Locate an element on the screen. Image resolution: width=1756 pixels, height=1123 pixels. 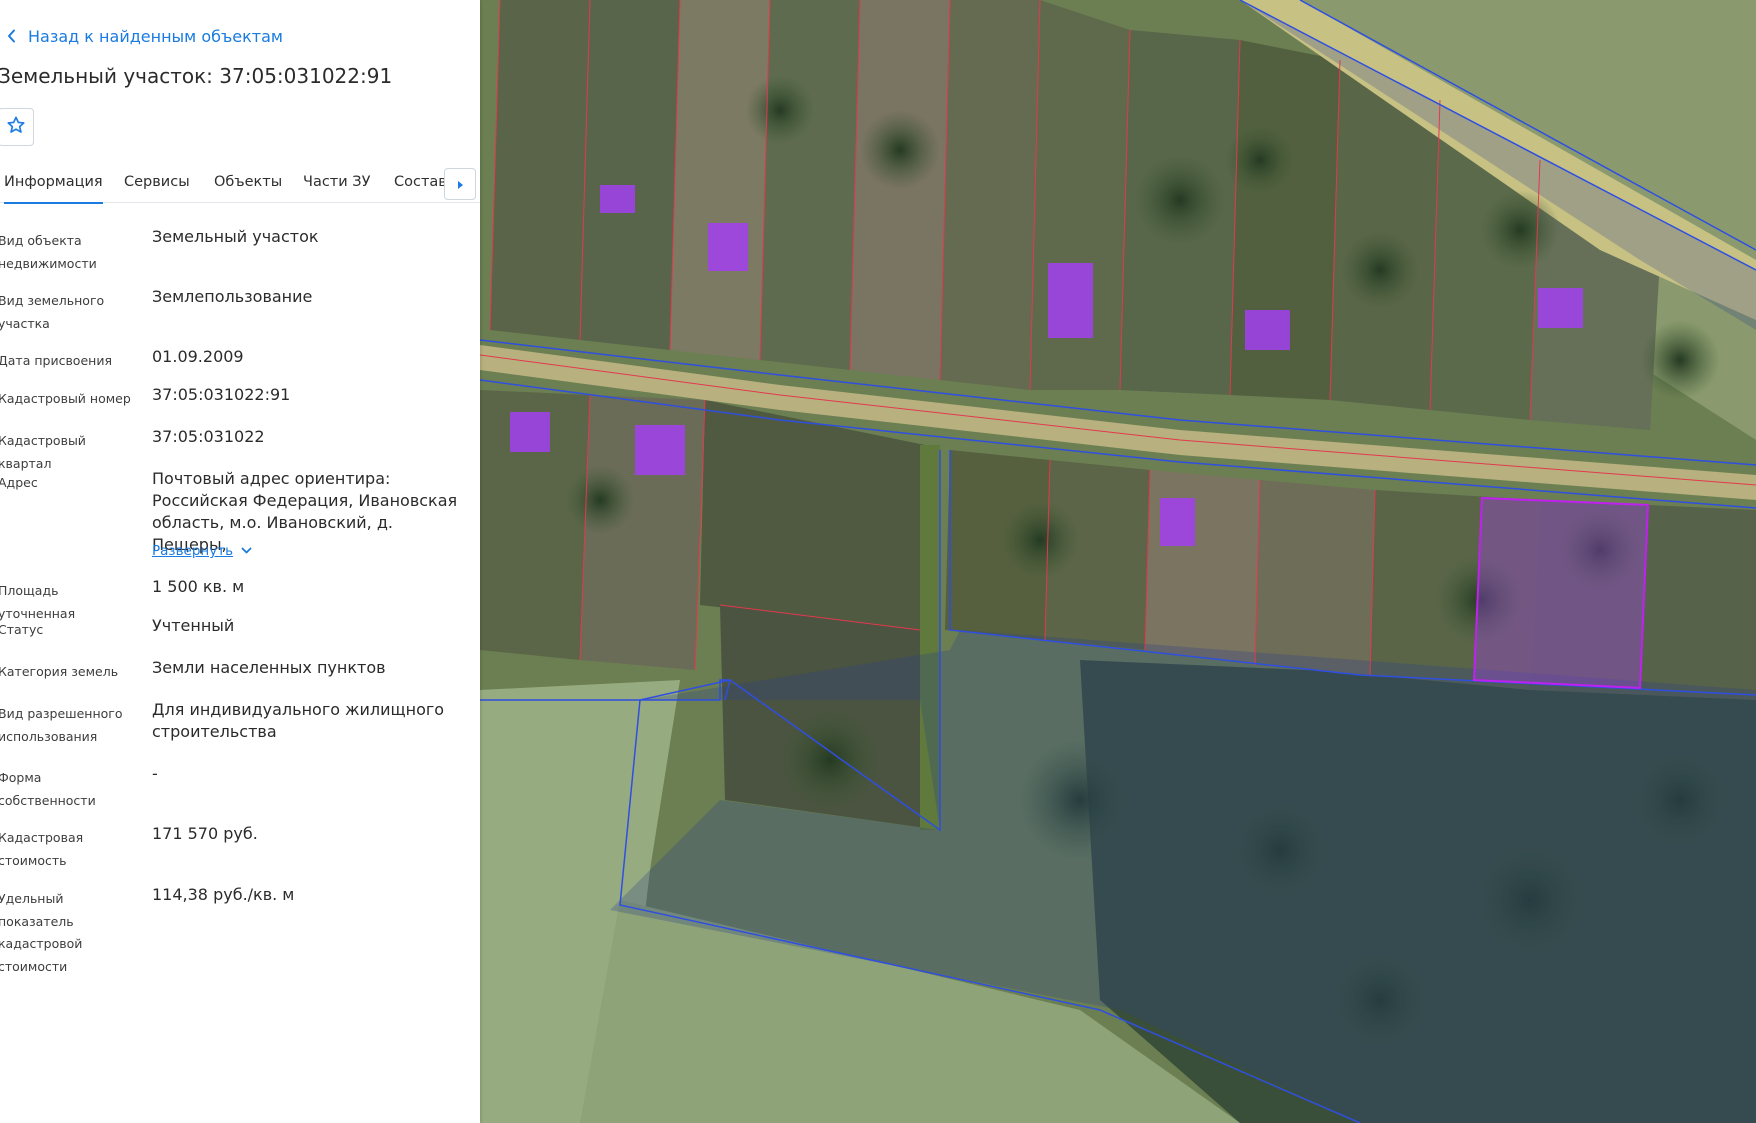
field-label: Форма собственности is located at coordinates (48, 789).